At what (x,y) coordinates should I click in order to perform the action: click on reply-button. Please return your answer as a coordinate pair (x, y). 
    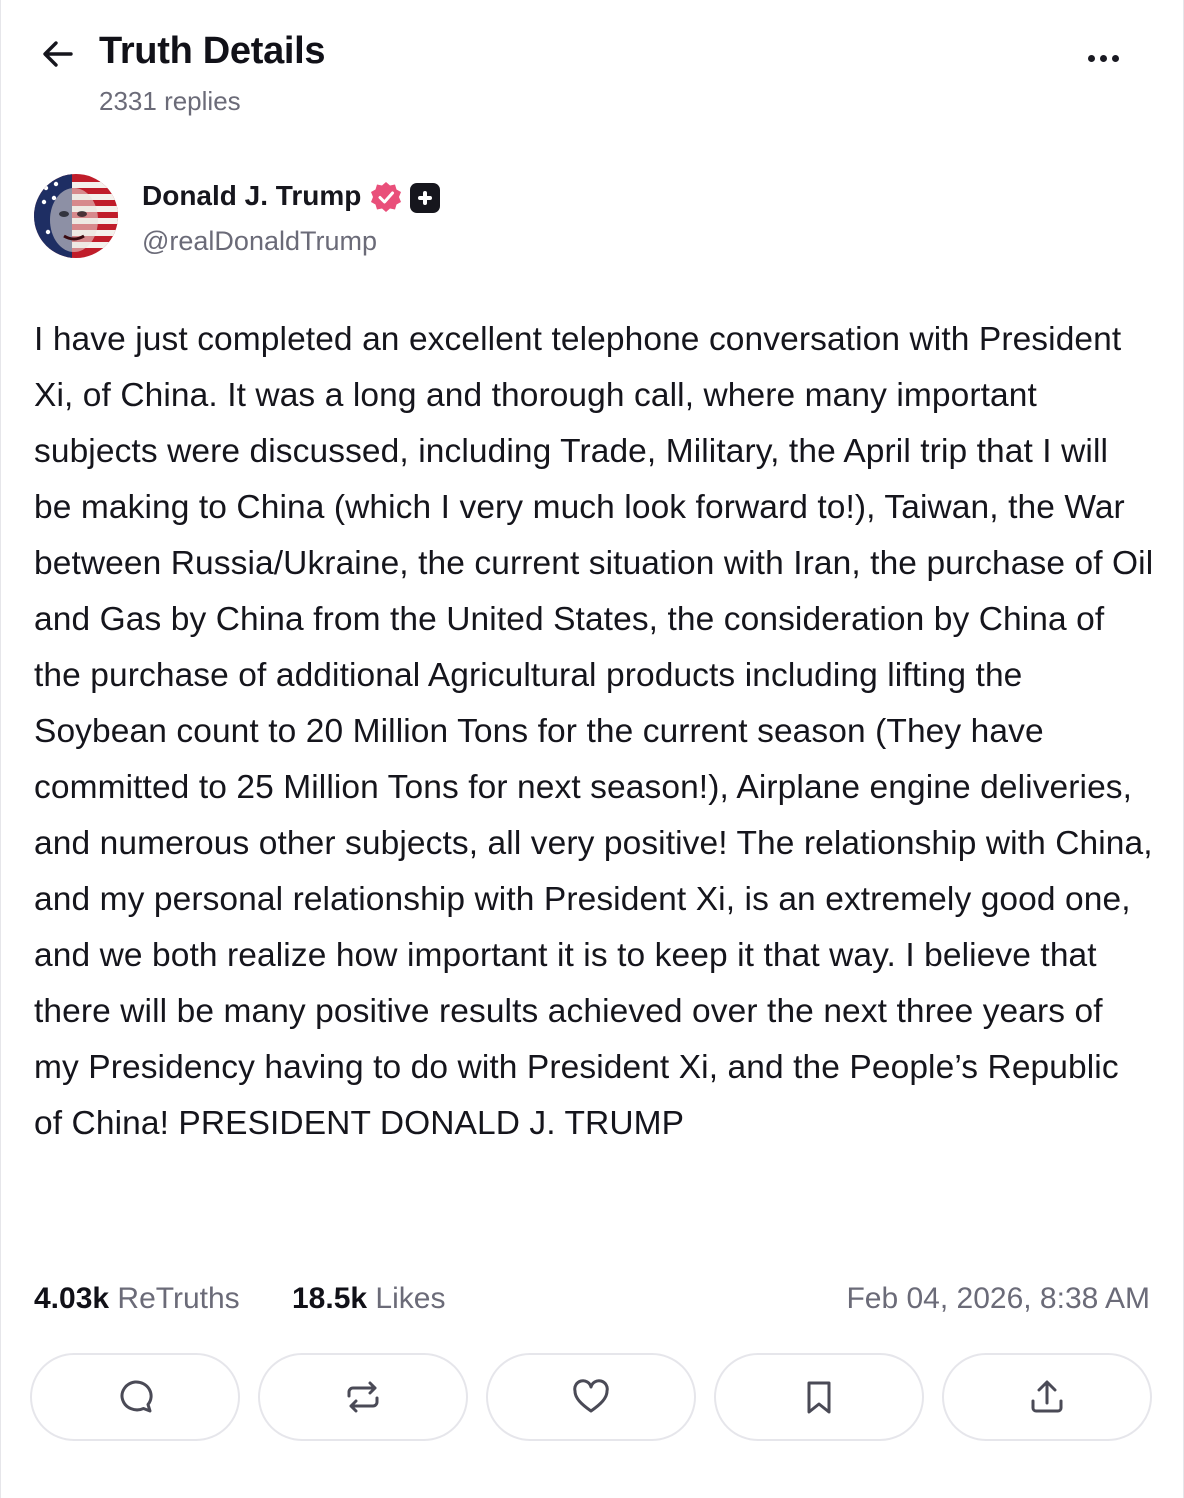
    Looking at the image, I should click on (135, 1397).